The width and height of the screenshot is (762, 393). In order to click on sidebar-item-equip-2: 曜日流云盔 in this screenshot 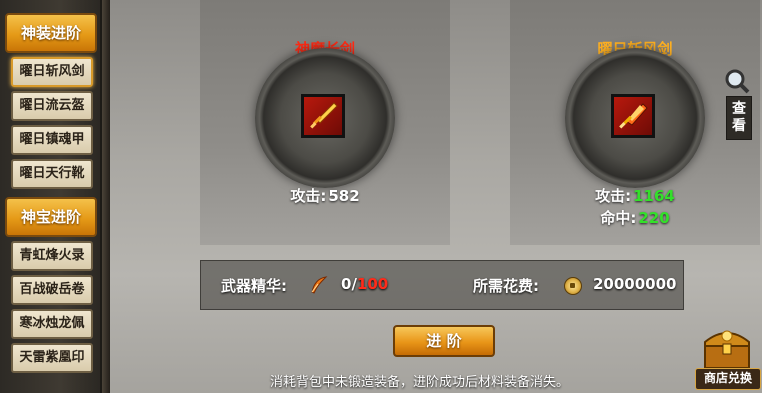, I will do `click(52, 106)`.